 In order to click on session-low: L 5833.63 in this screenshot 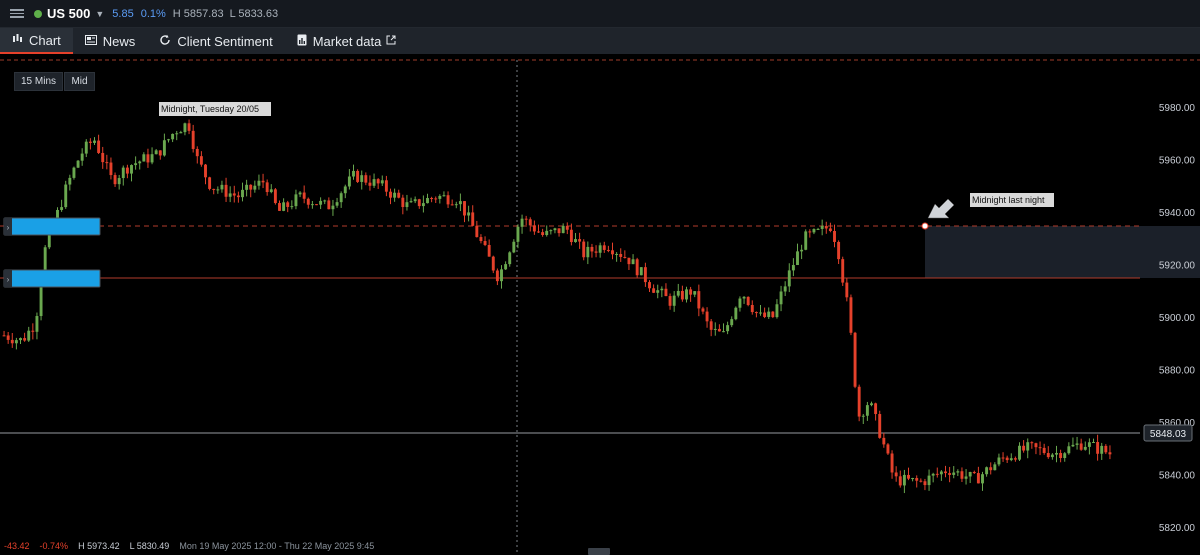, I will do `click(254, 13)`.